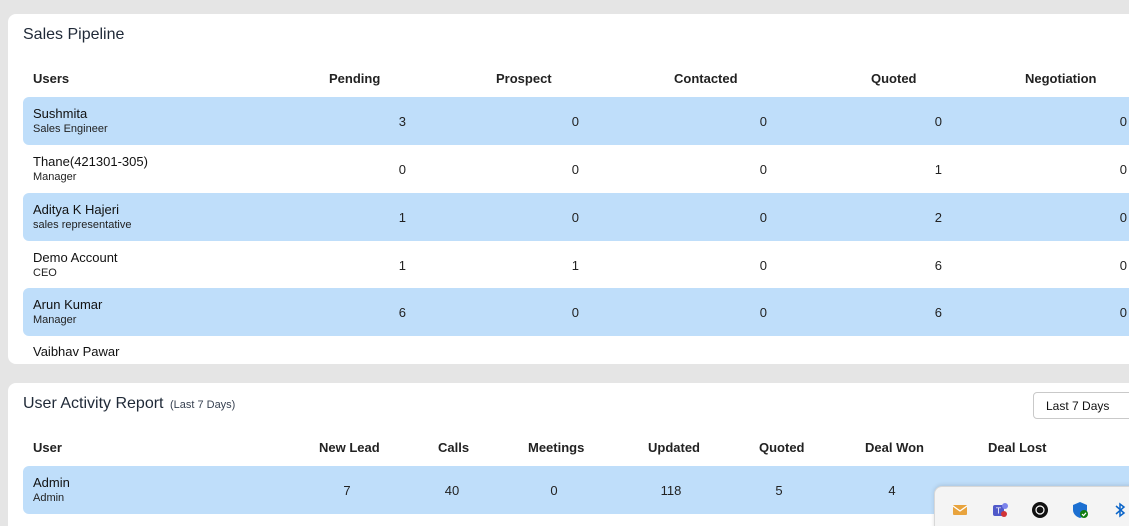 This screenshot has width=1129, height=526. I want to click on prospect-value: 1, so click(575, 265).